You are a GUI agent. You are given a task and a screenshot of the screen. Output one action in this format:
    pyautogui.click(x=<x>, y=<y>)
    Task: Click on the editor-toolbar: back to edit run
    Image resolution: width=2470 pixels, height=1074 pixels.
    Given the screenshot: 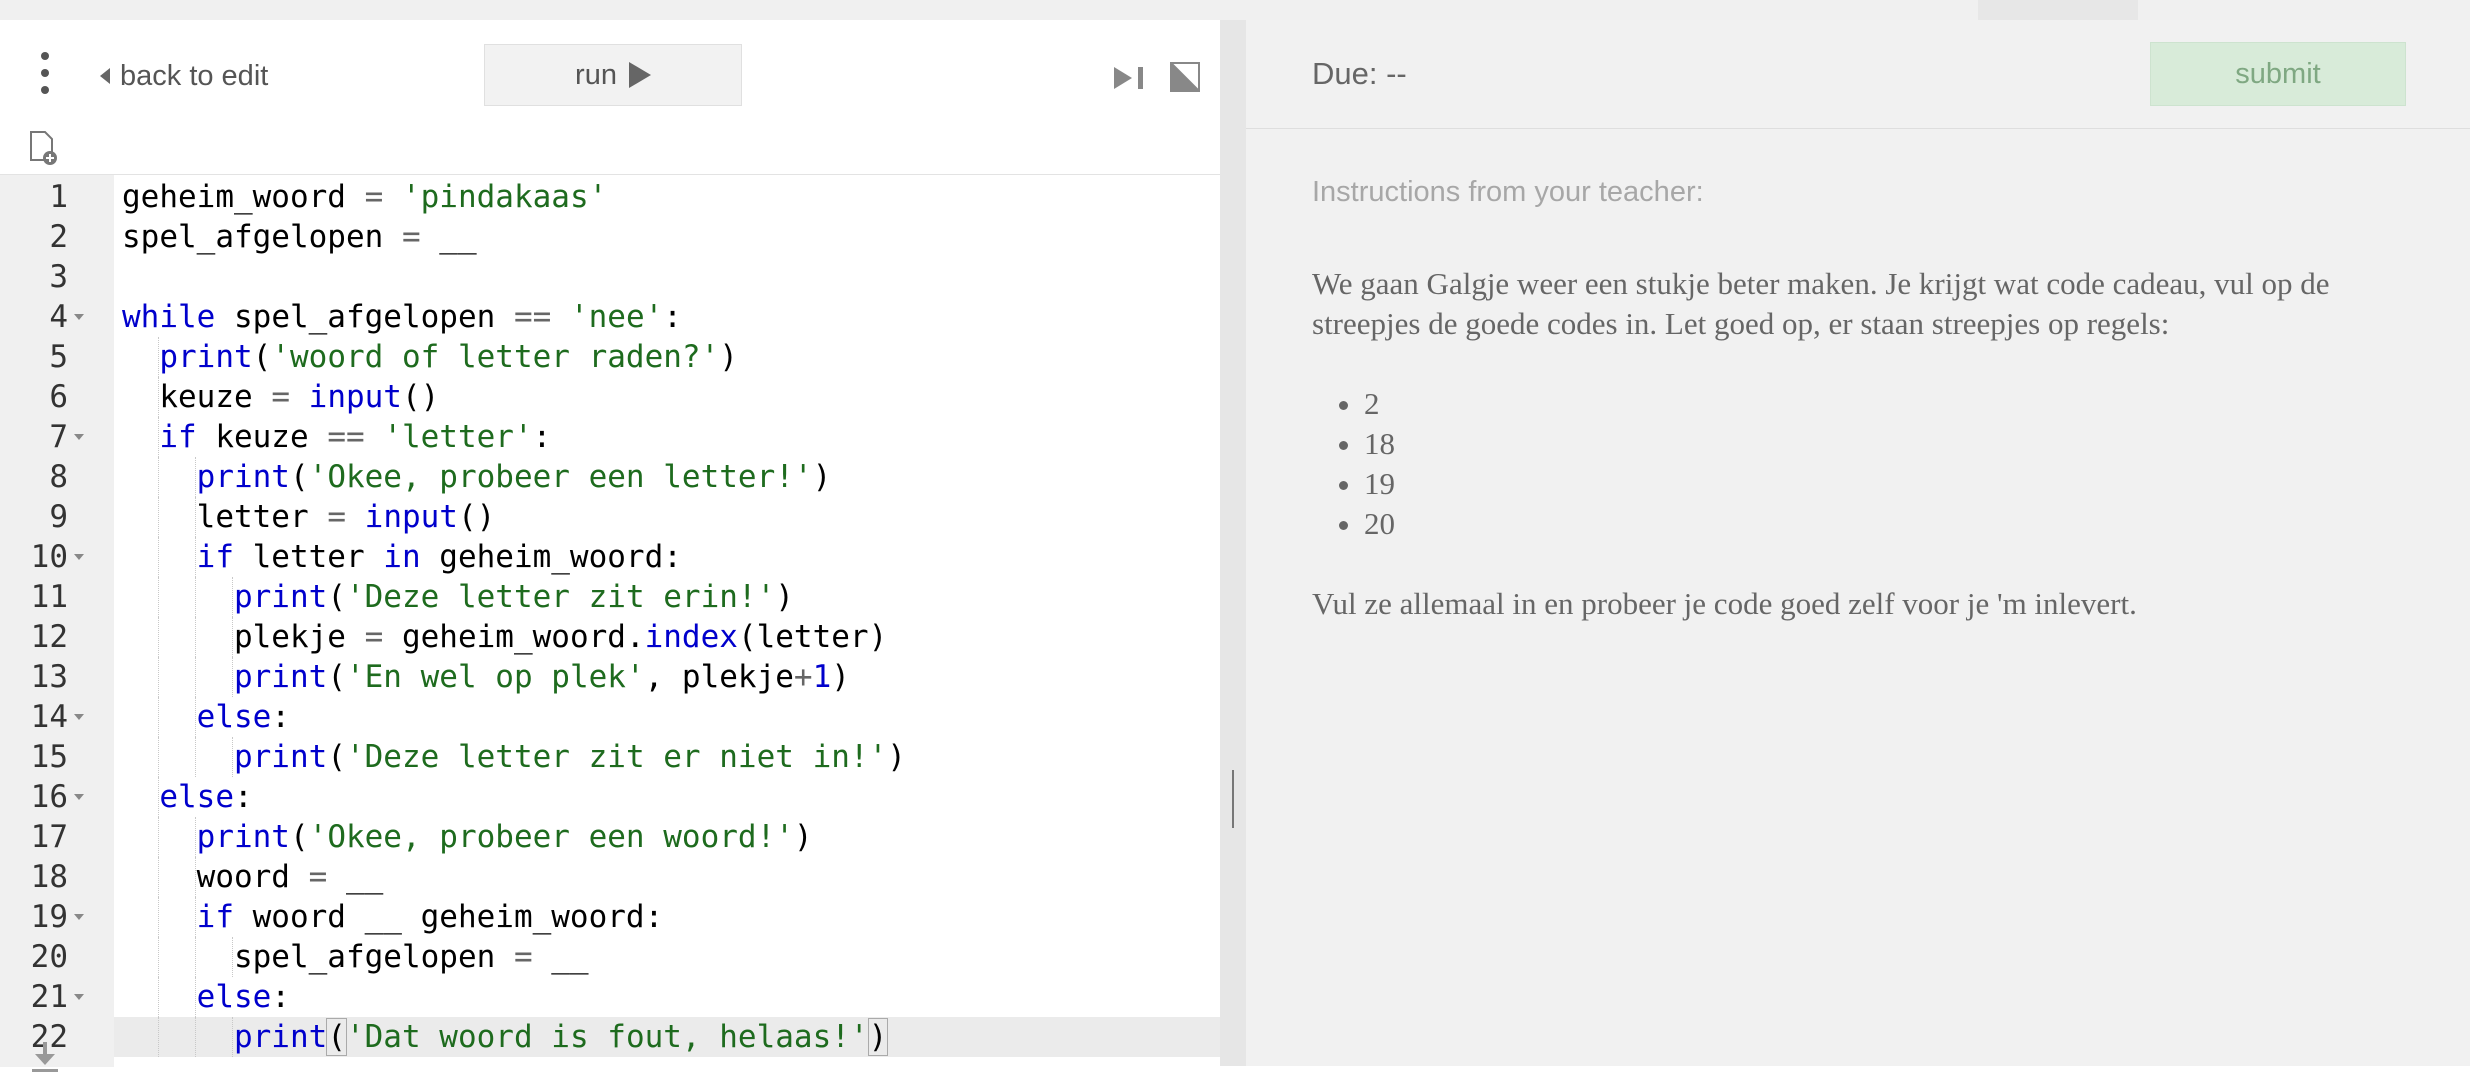 What is the action you would take?
    pyautogui.click(x=610, y=92)
    